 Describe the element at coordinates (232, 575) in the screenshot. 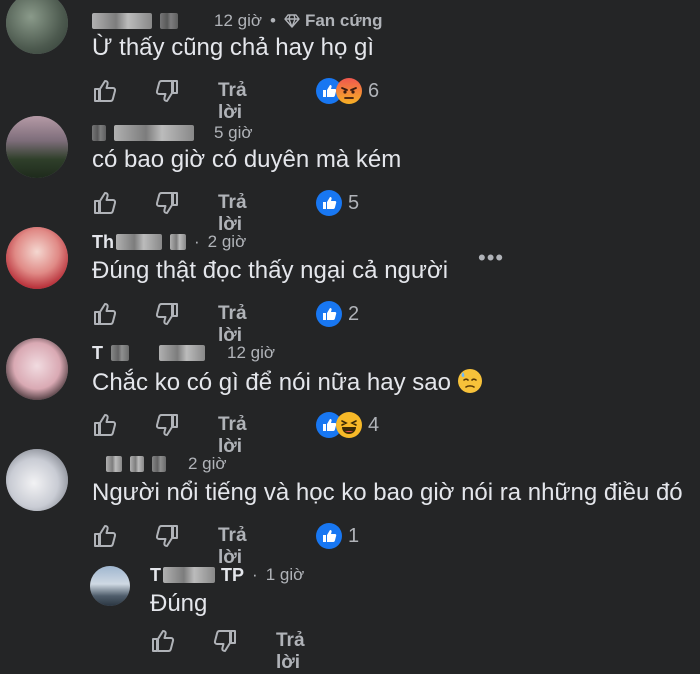

I see `author-suffix: TP` at that location.